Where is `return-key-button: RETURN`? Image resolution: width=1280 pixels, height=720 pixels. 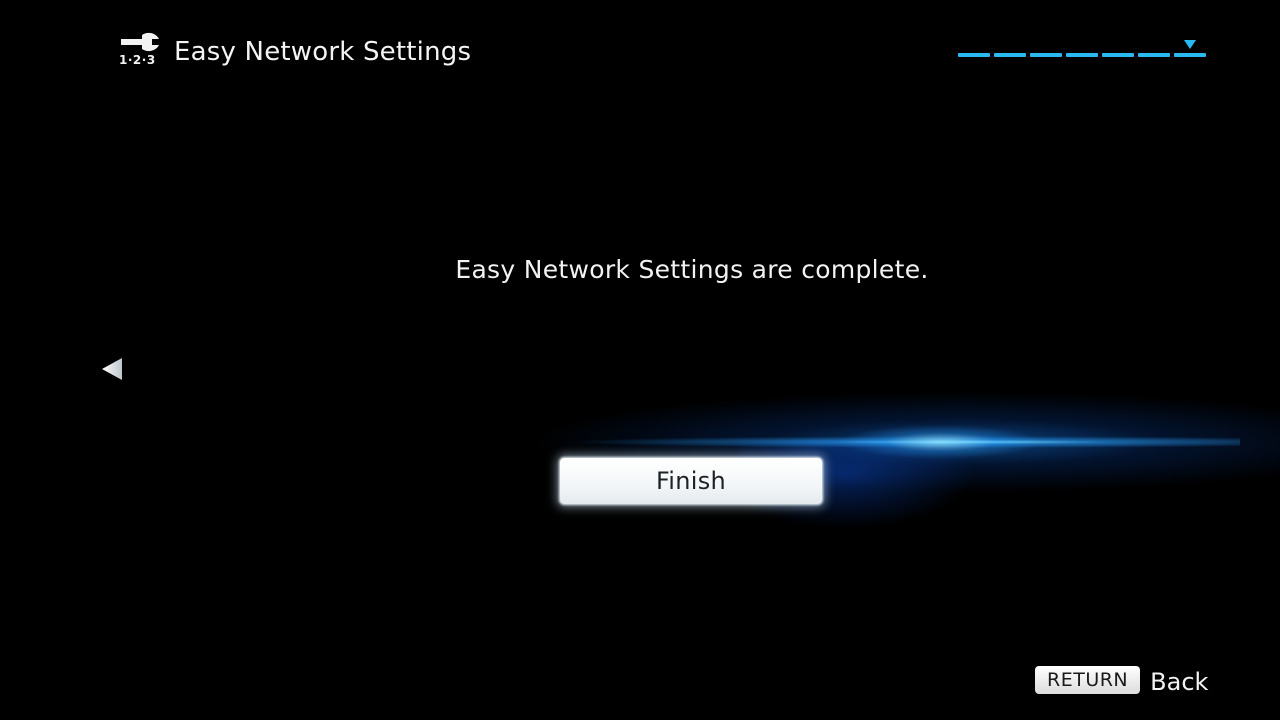 return-key-button: RETURN is located at coordinates (1088, 680).